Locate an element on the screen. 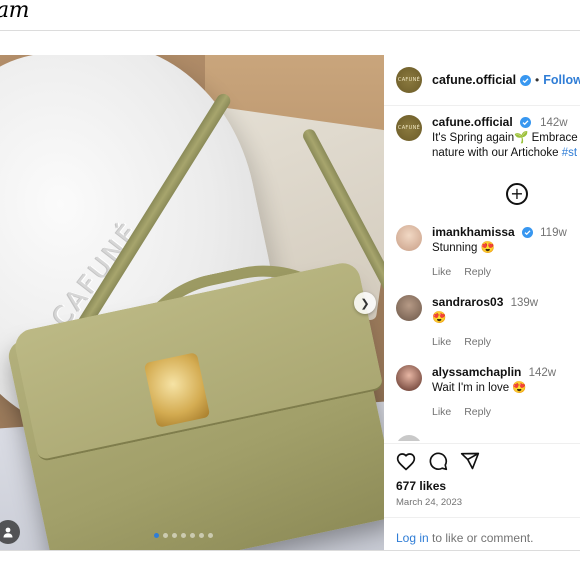 The image size is (580, 580). caption-time: 142w is located at coordinates (554, 123).